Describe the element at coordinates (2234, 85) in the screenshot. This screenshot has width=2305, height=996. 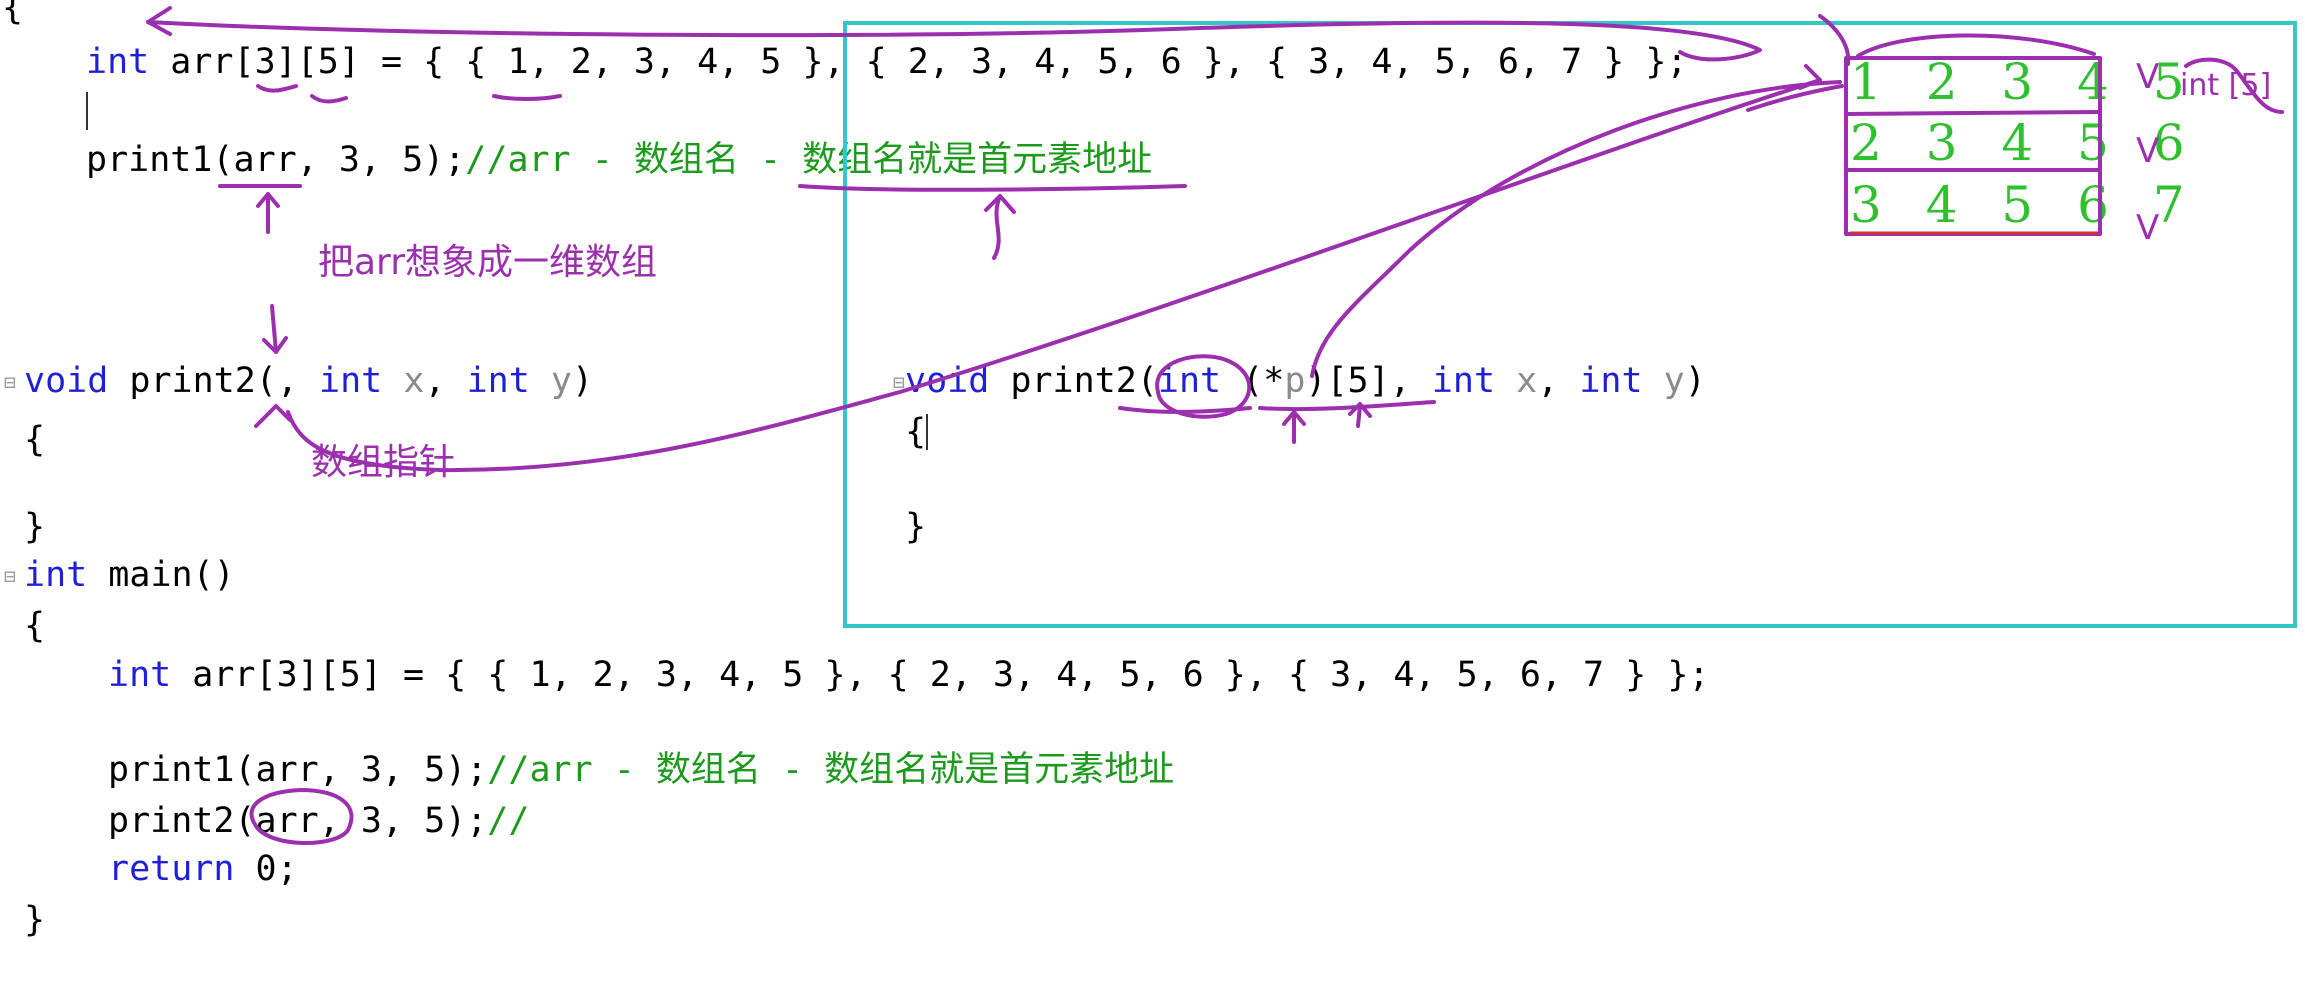
I see `ink-int5-arc` at that location.